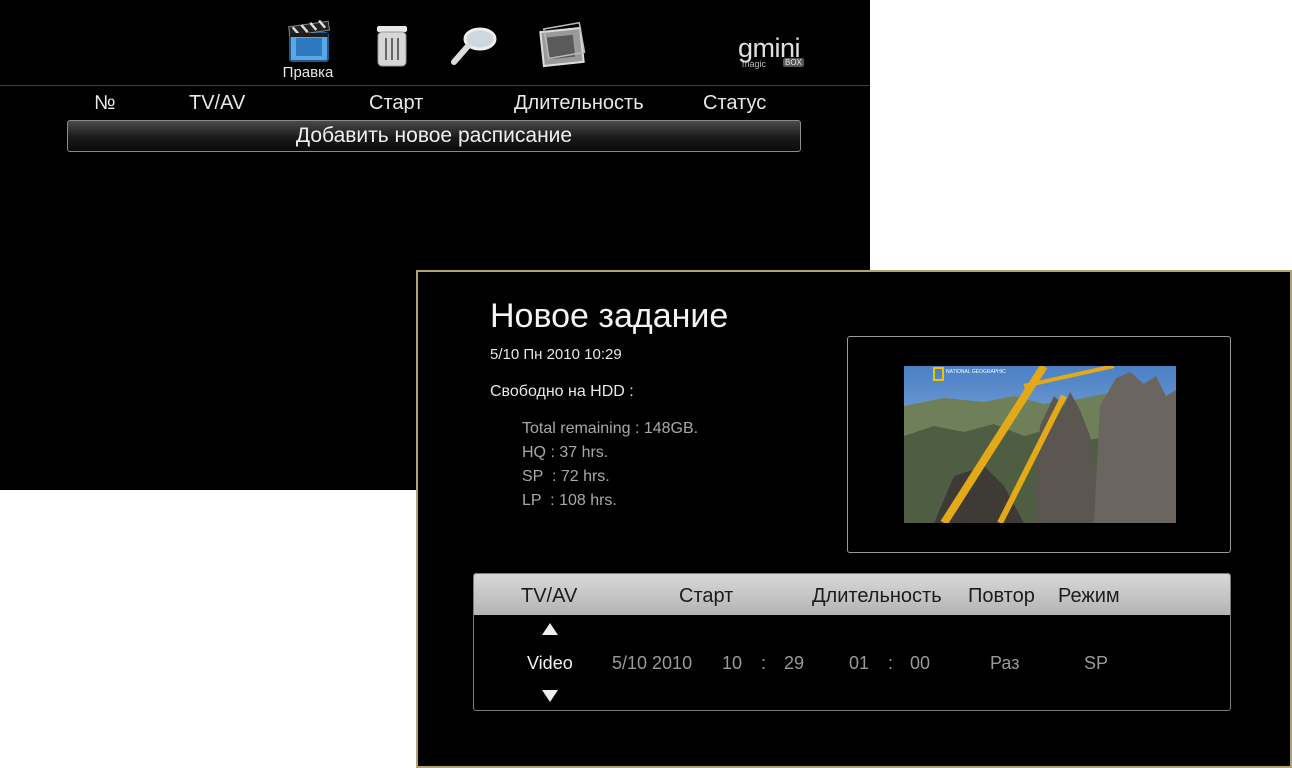  I want to click on hdd-sp-hours: SP : 72 hrs., so click(566, 476).